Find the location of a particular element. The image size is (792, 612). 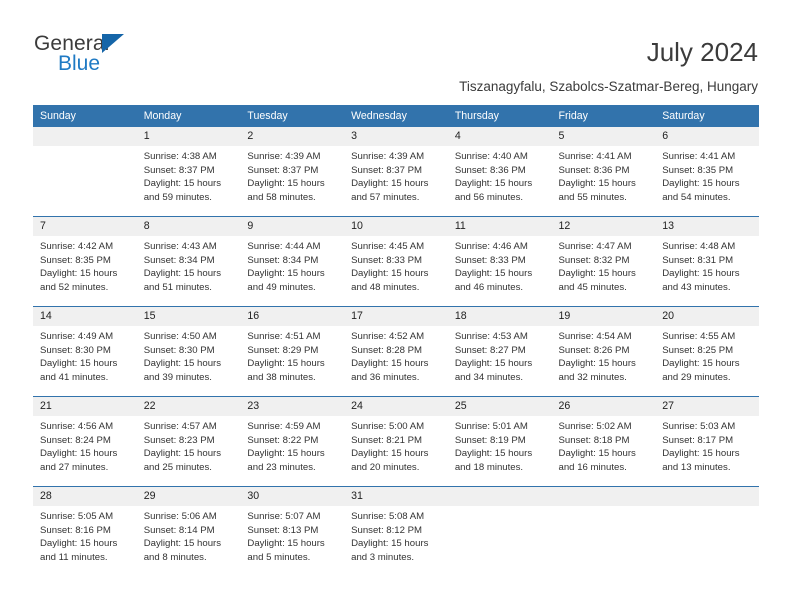

daylight-text-line2: and 32 minutes. is located at coordinates (592, 377).